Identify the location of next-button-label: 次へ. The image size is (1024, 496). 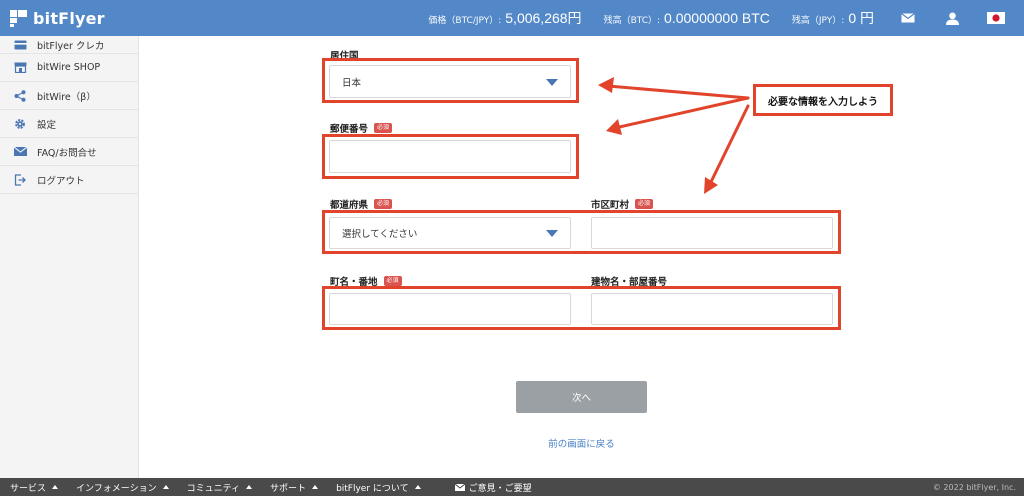
(581, 398).